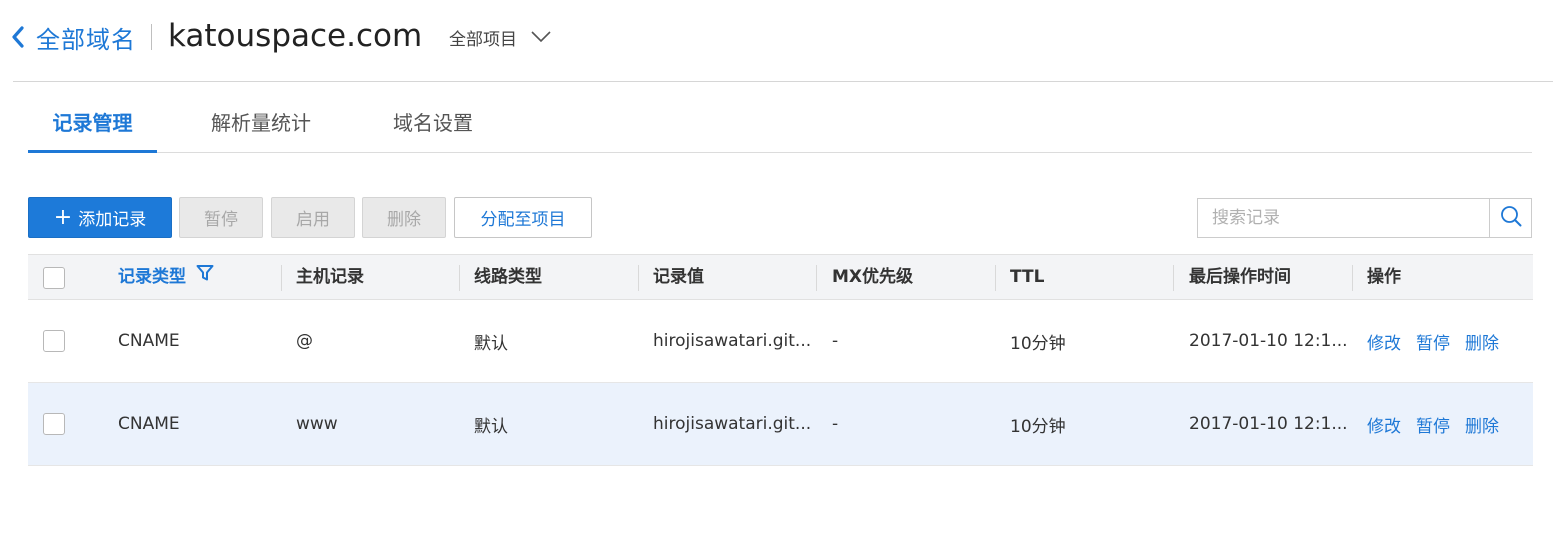 The height and width of the screenshot is (547, 1553). I want to click on project-select-label: 全部项目, so click(483, 39).